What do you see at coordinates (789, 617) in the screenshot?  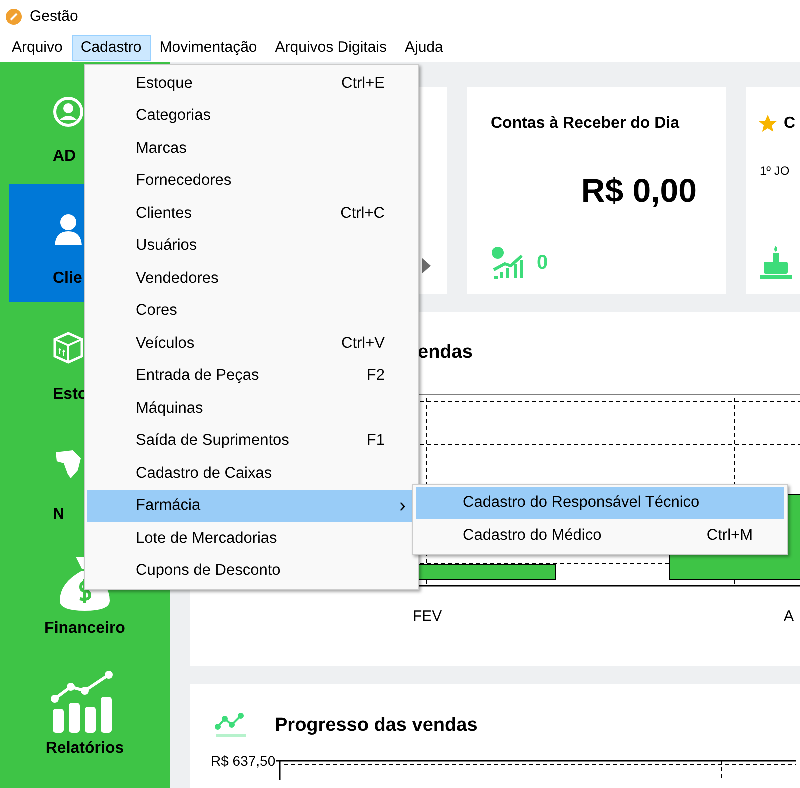 I see `axis-label: A` at bounding box center [789, 617].